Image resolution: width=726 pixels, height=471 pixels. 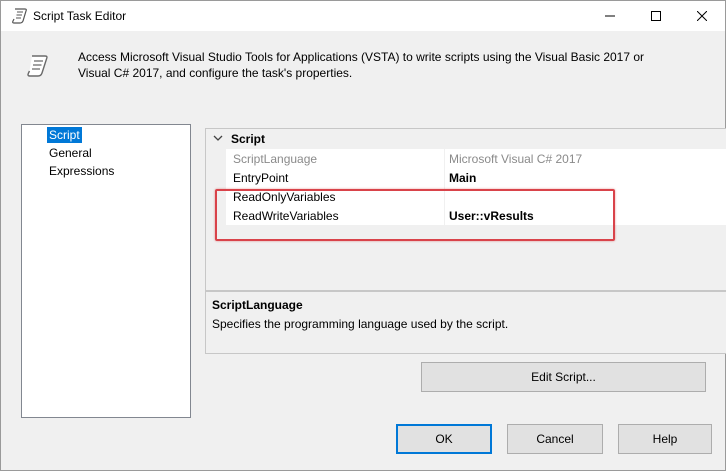 I want to click on nav-item-expressions: Expressions, so click(x=81, y=171).